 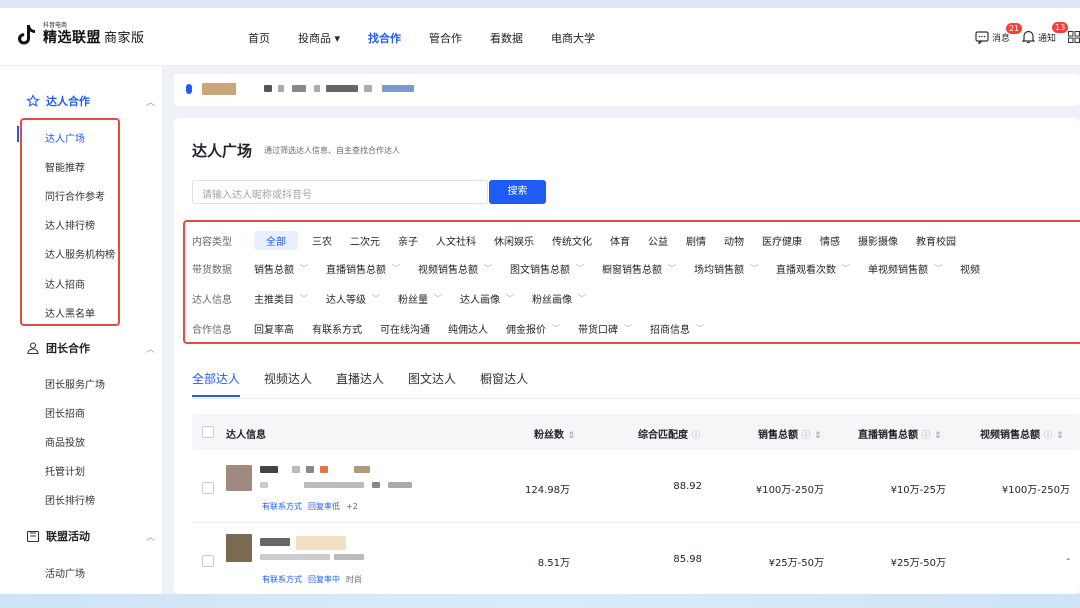 What do you see at coordinates (918, 490) in the screenshot?
I see `cell-live-sales: ¥10万-25万` at bounding box center [918, 490].